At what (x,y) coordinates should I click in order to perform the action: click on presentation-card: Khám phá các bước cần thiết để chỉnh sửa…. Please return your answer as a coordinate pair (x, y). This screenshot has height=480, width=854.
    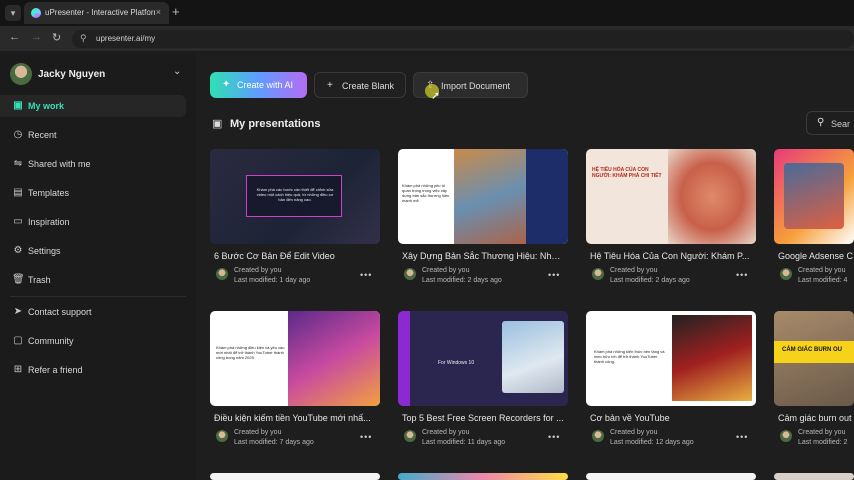
    Looking at the image, I should click on (295, 224).